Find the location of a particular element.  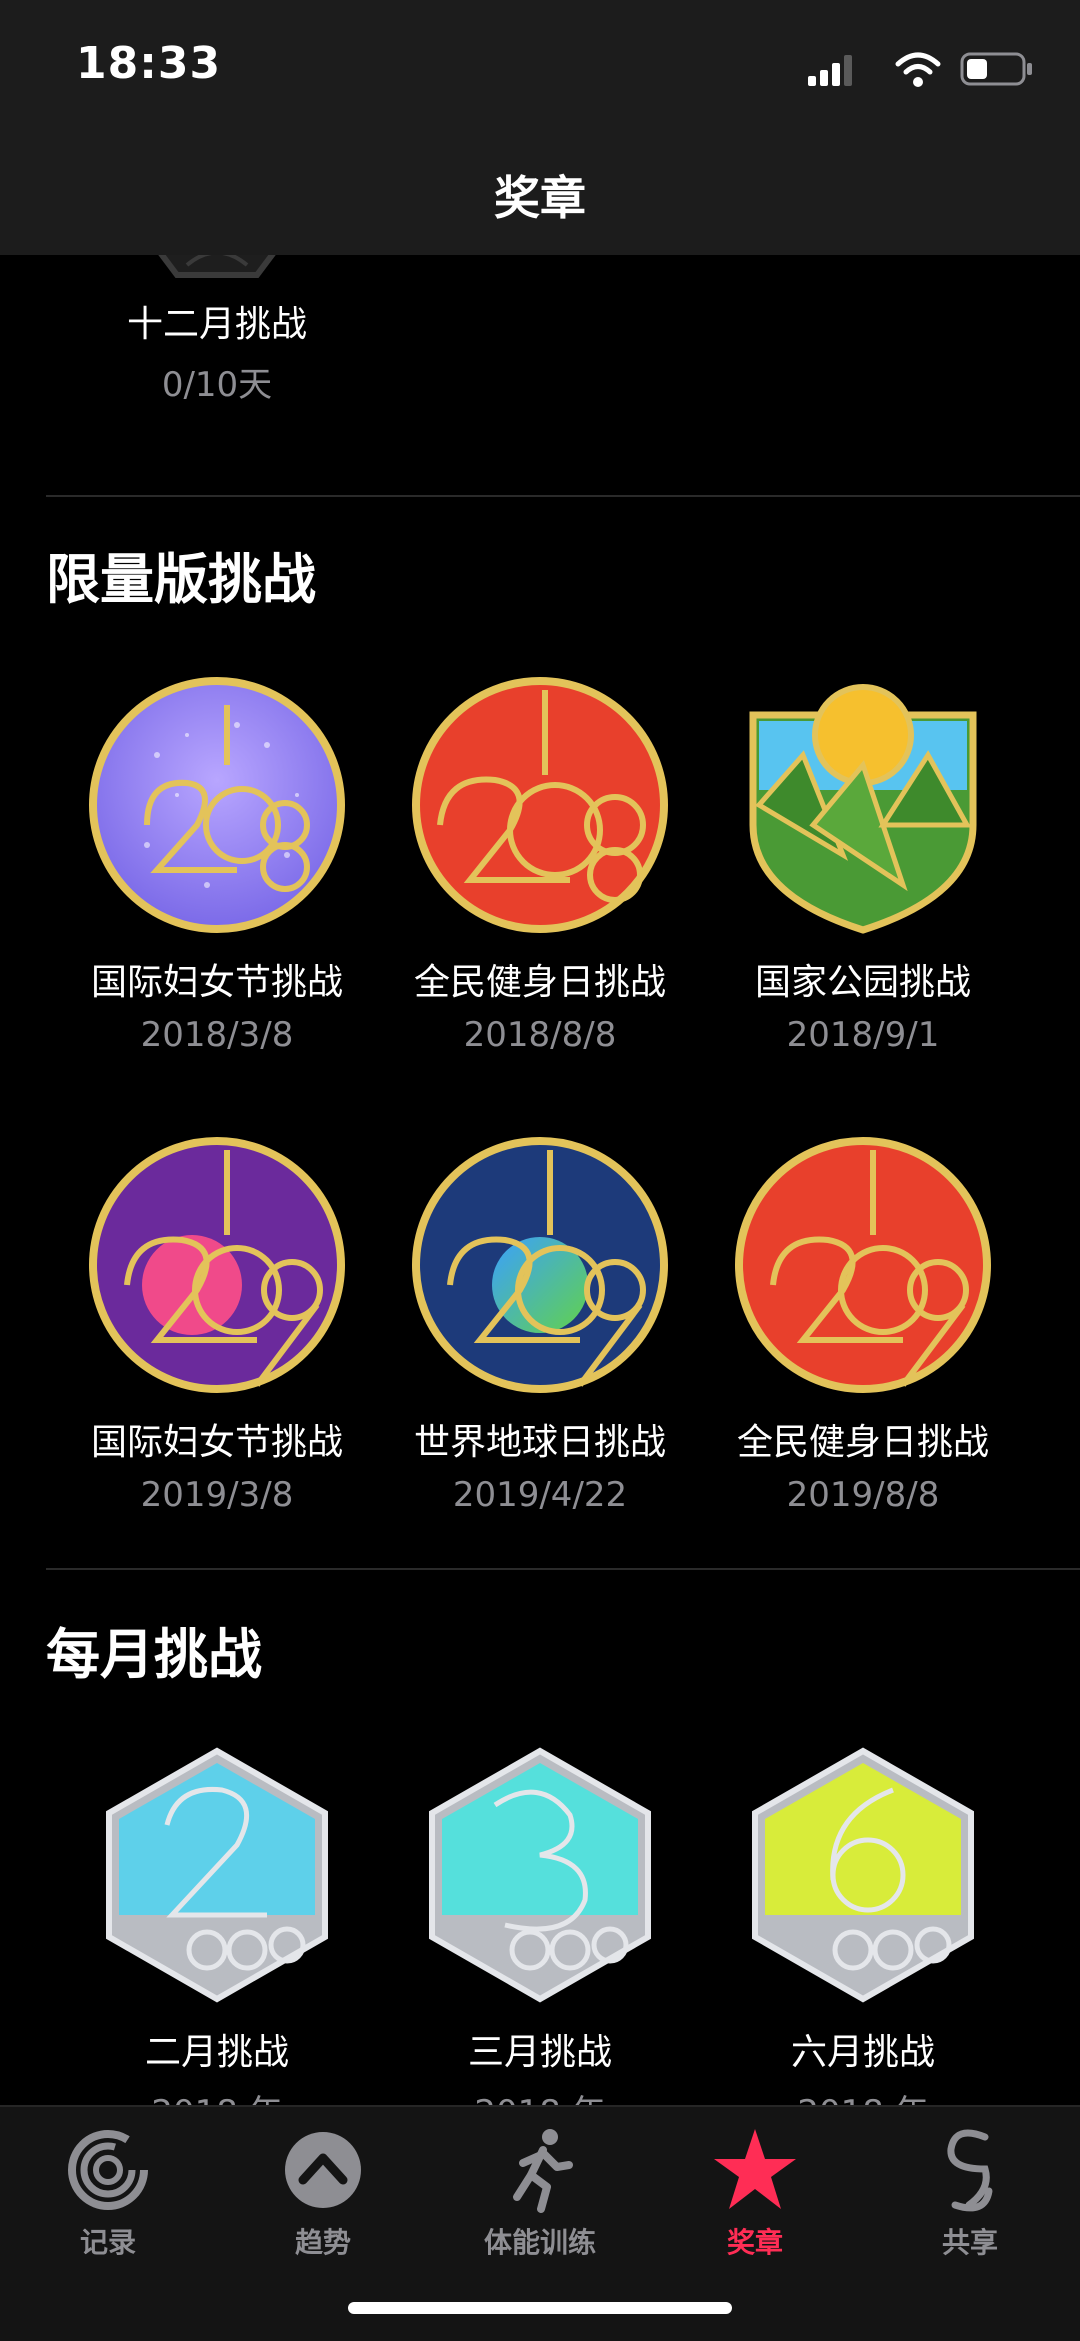

monthly-medal-card: 二月挑战 2018 年 is located at coordinates (217, 1925).